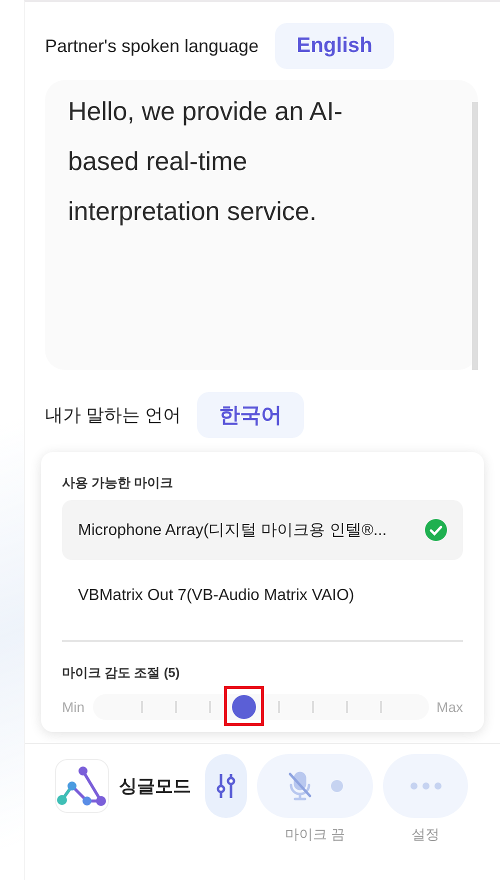 The image size is (500, 880). What do you see at coordinates (262, 596) in the screenshot?
I see `microphone-option: VBMatrix Out 7(VB-Audio Matrix VAIO)` at bounding box center [262, 596].